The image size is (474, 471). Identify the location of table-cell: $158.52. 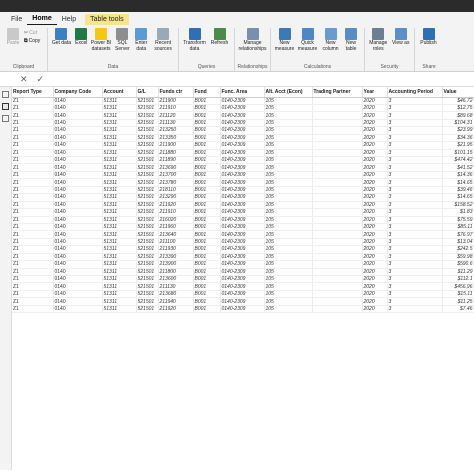
(458, 205).